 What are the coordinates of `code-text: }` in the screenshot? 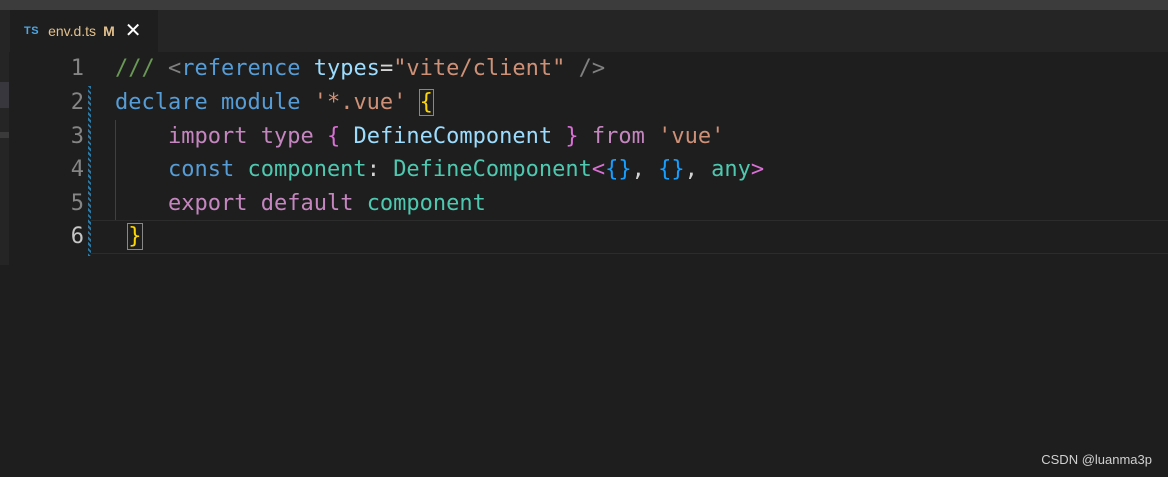 It's located at (129, 237).